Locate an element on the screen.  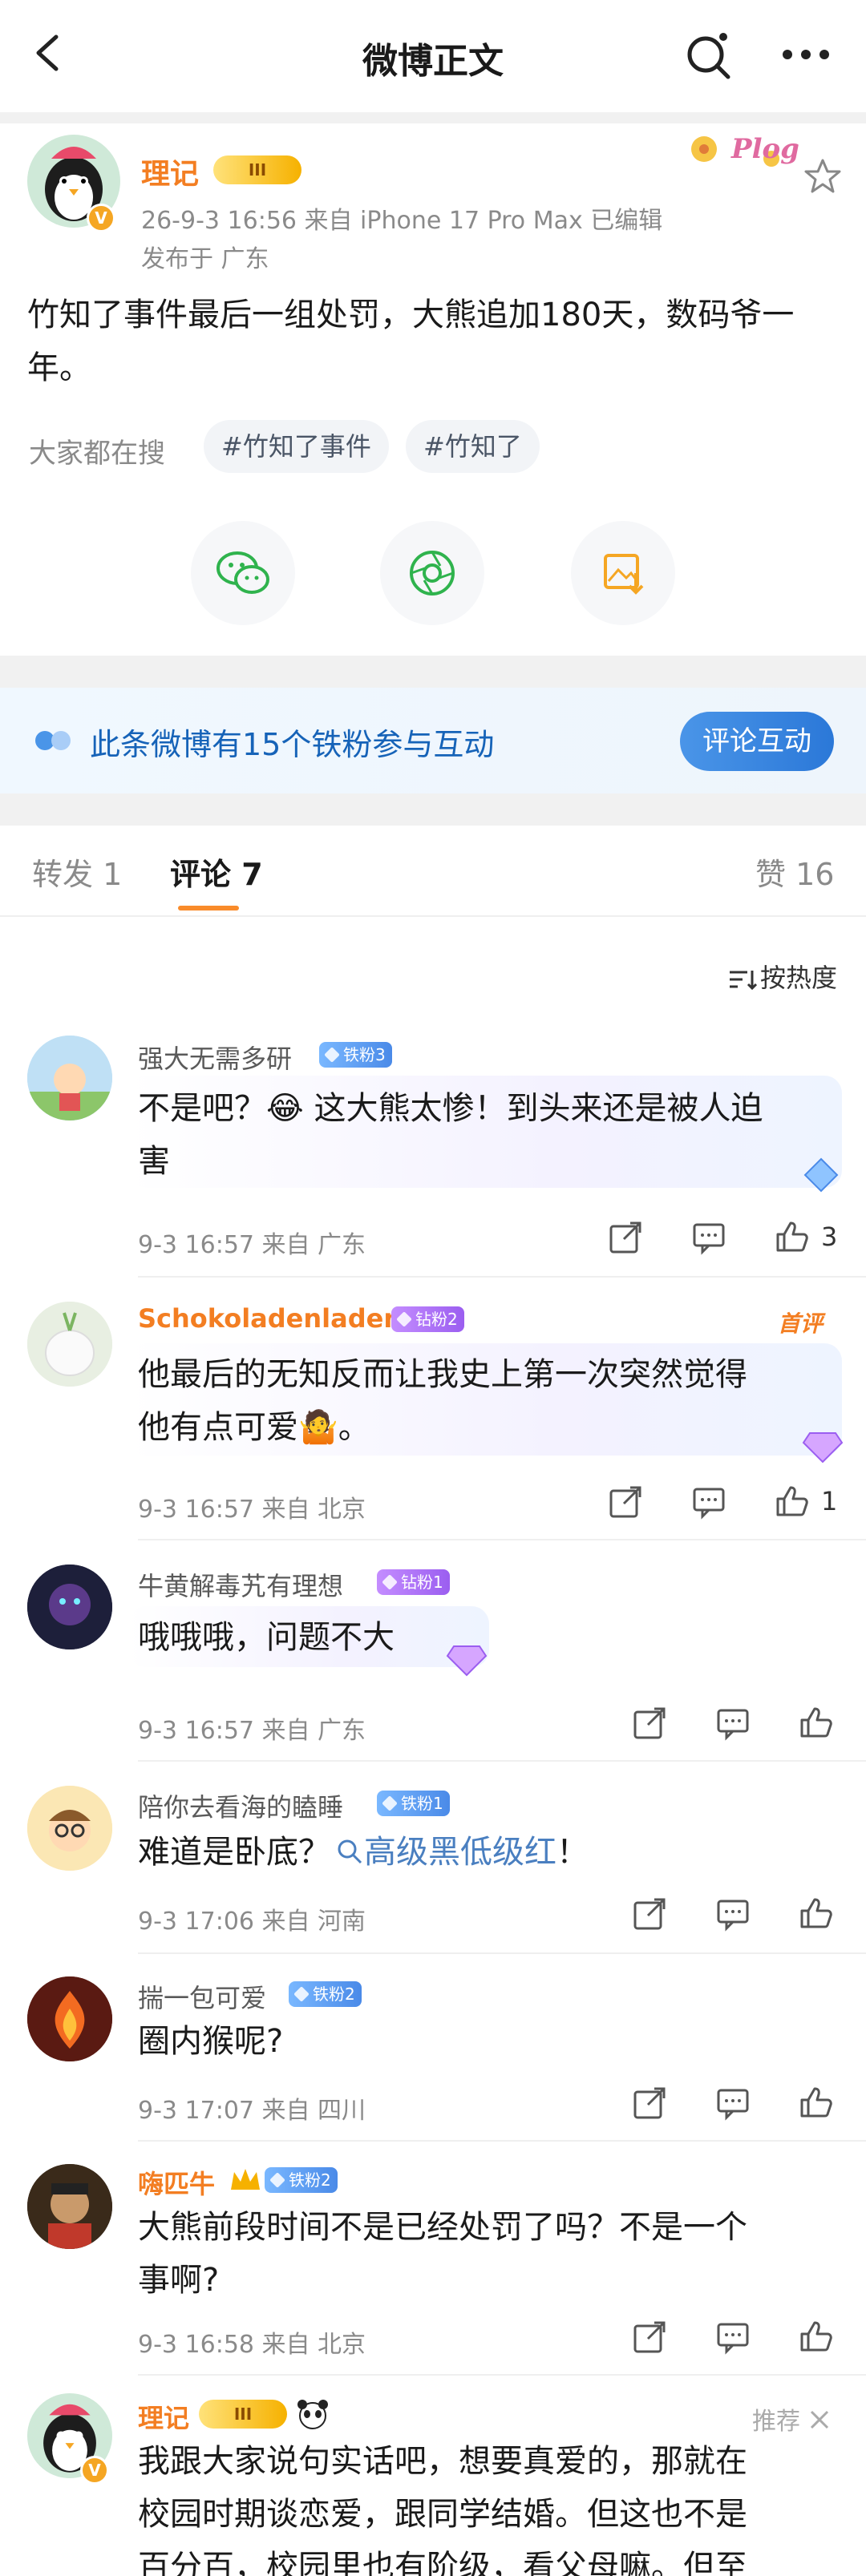
search-link-icon is located at coordinates (350, 1852).